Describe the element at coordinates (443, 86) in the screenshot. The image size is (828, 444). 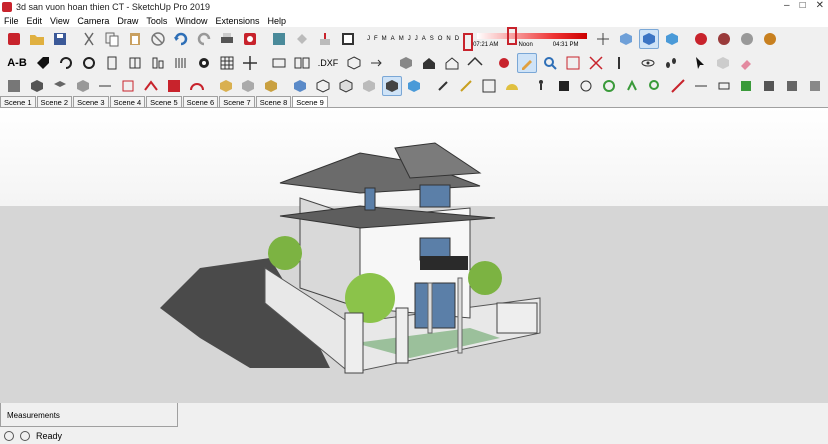
I see `pushpin-icon` at that location.